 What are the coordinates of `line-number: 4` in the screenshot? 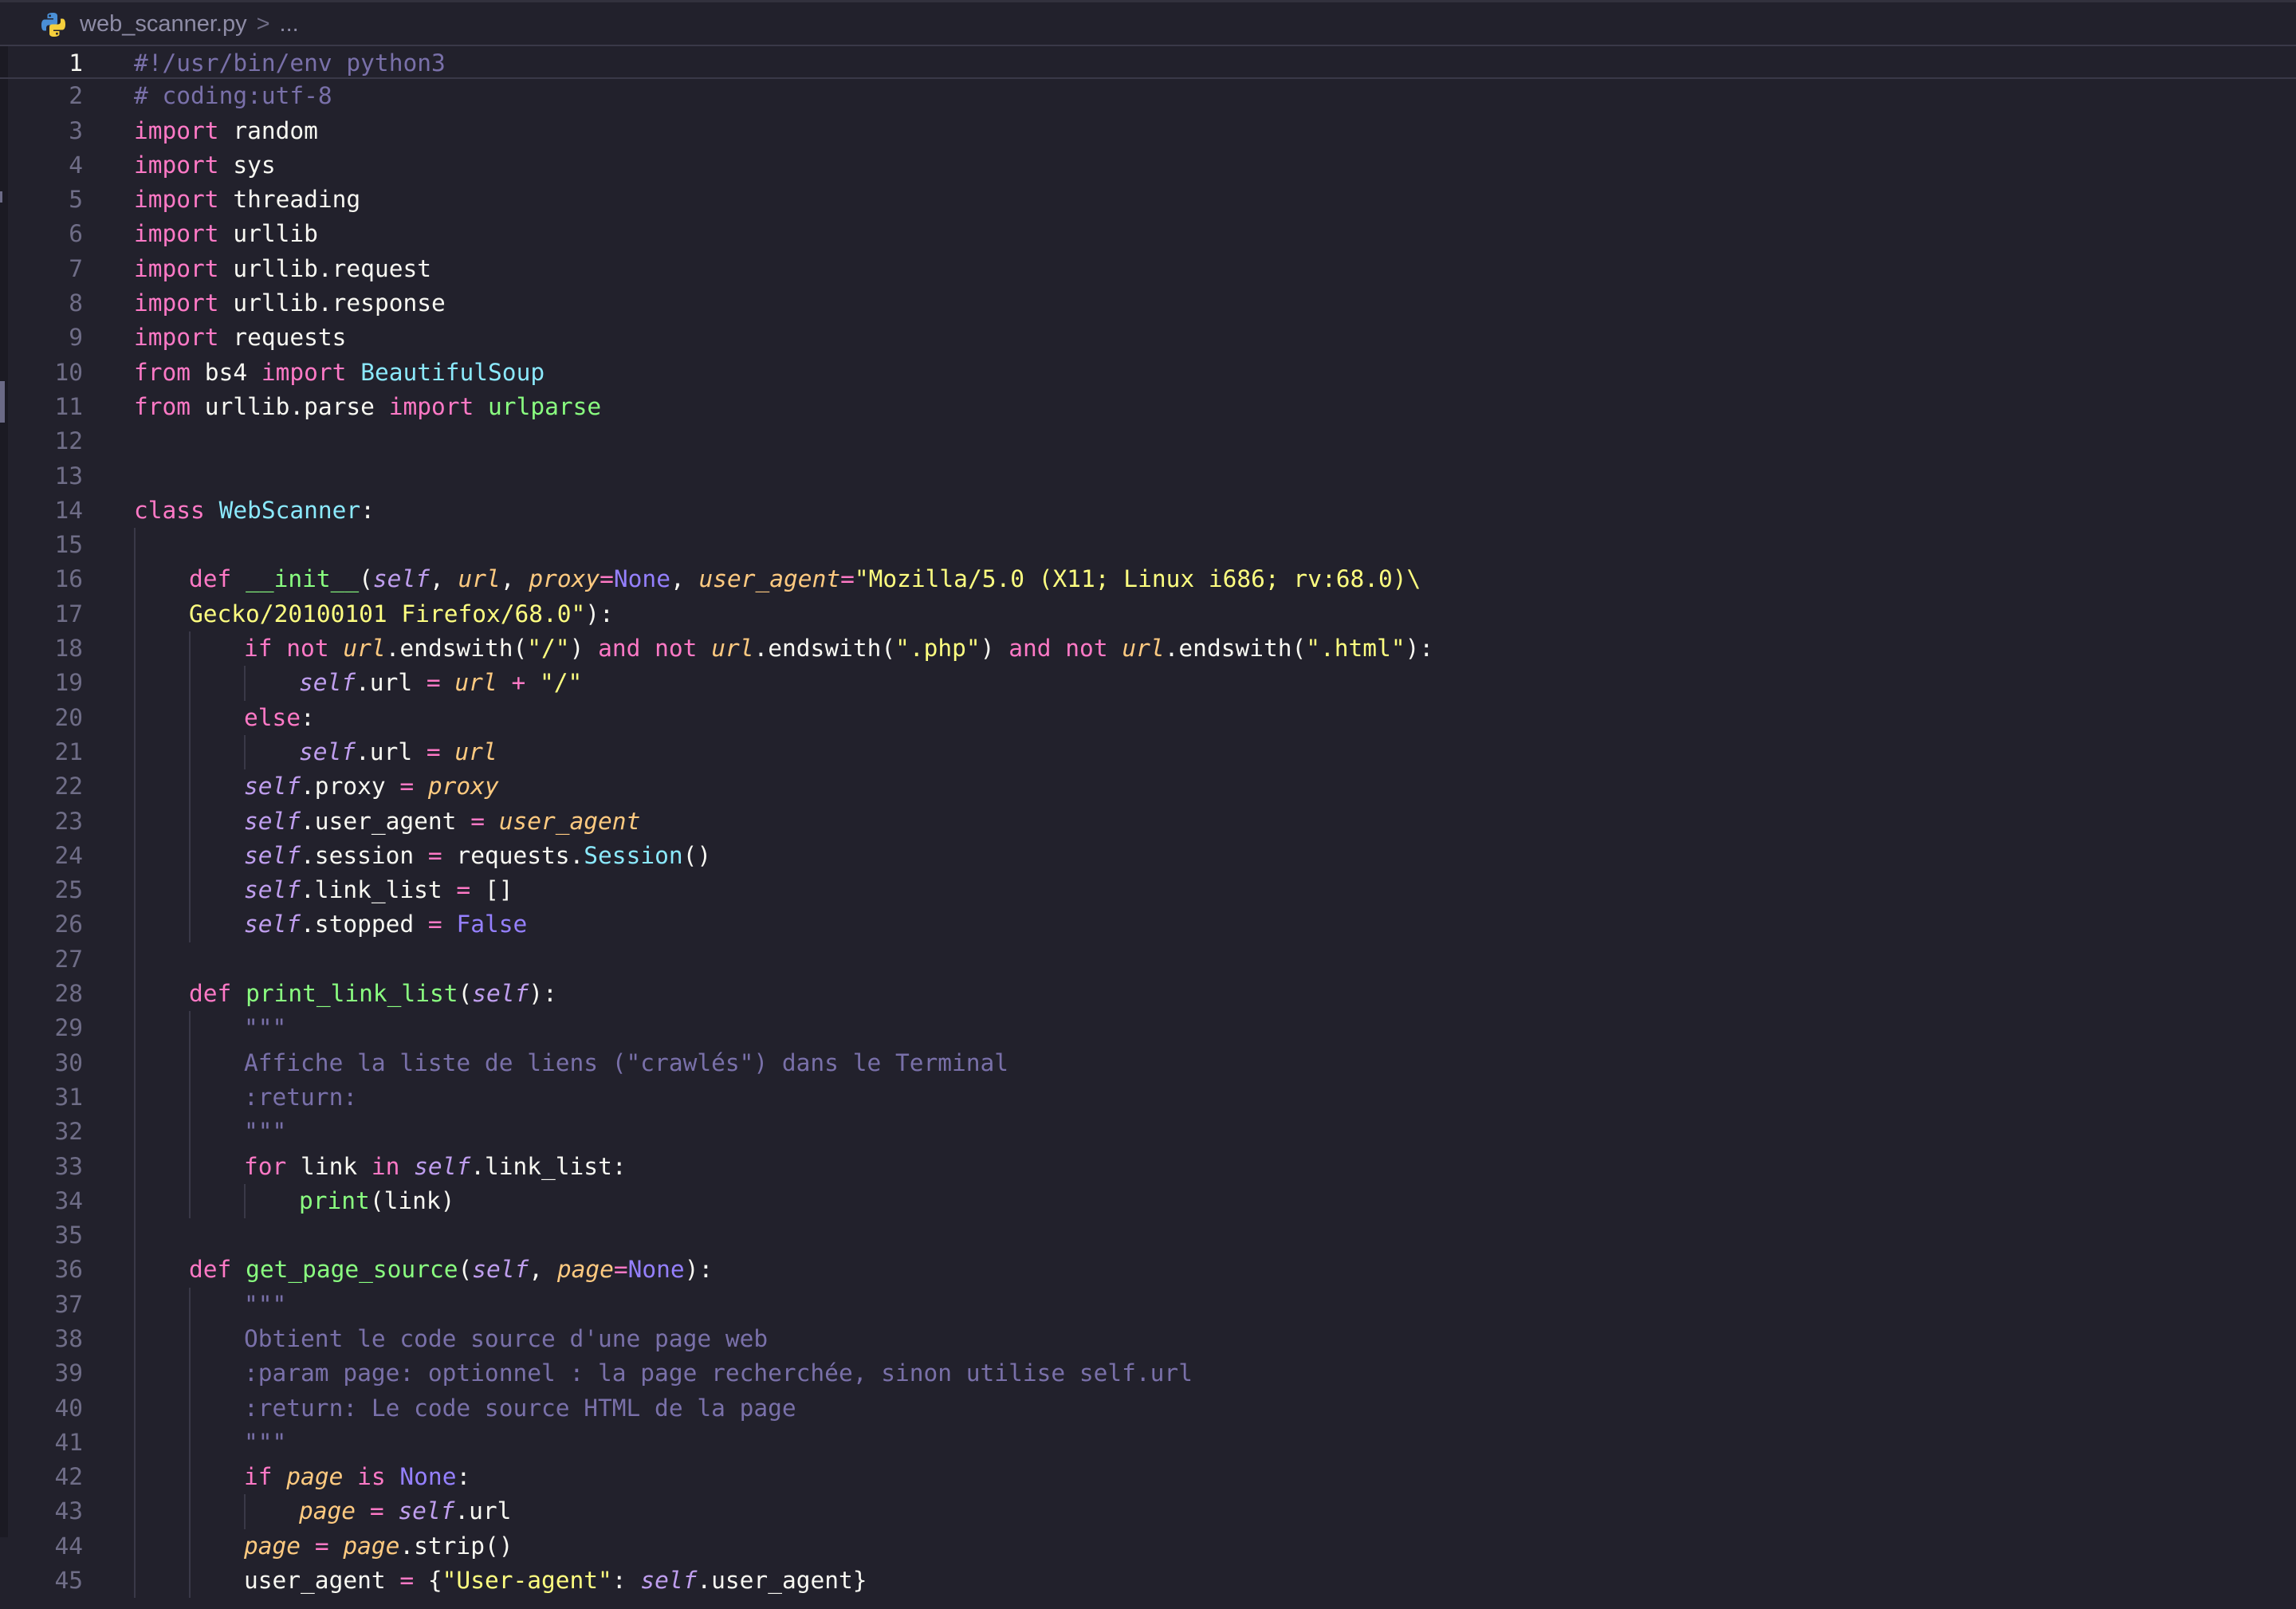 It's located at (41, 165).